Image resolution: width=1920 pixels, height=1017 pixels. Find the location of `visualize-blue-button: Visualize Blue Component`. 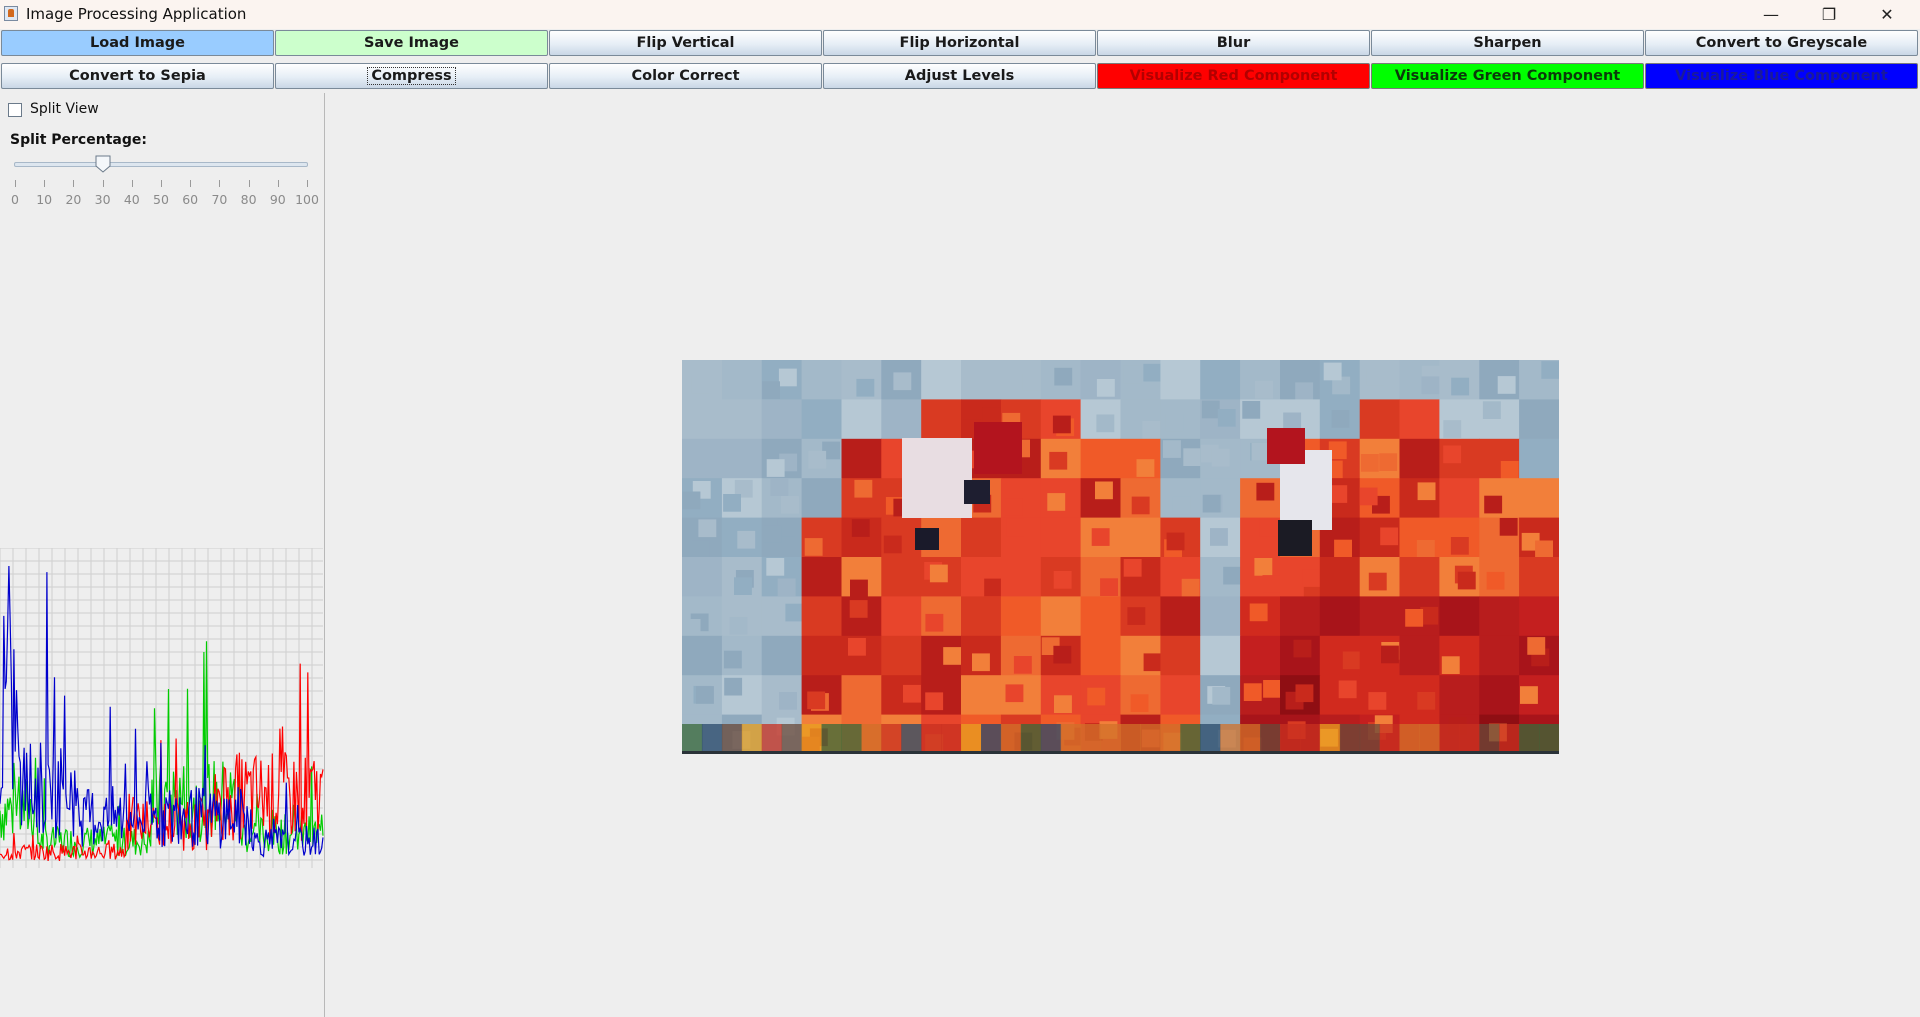

visualize-blue-button: Visualize Blue Component is located at coordinates (1781, 76).